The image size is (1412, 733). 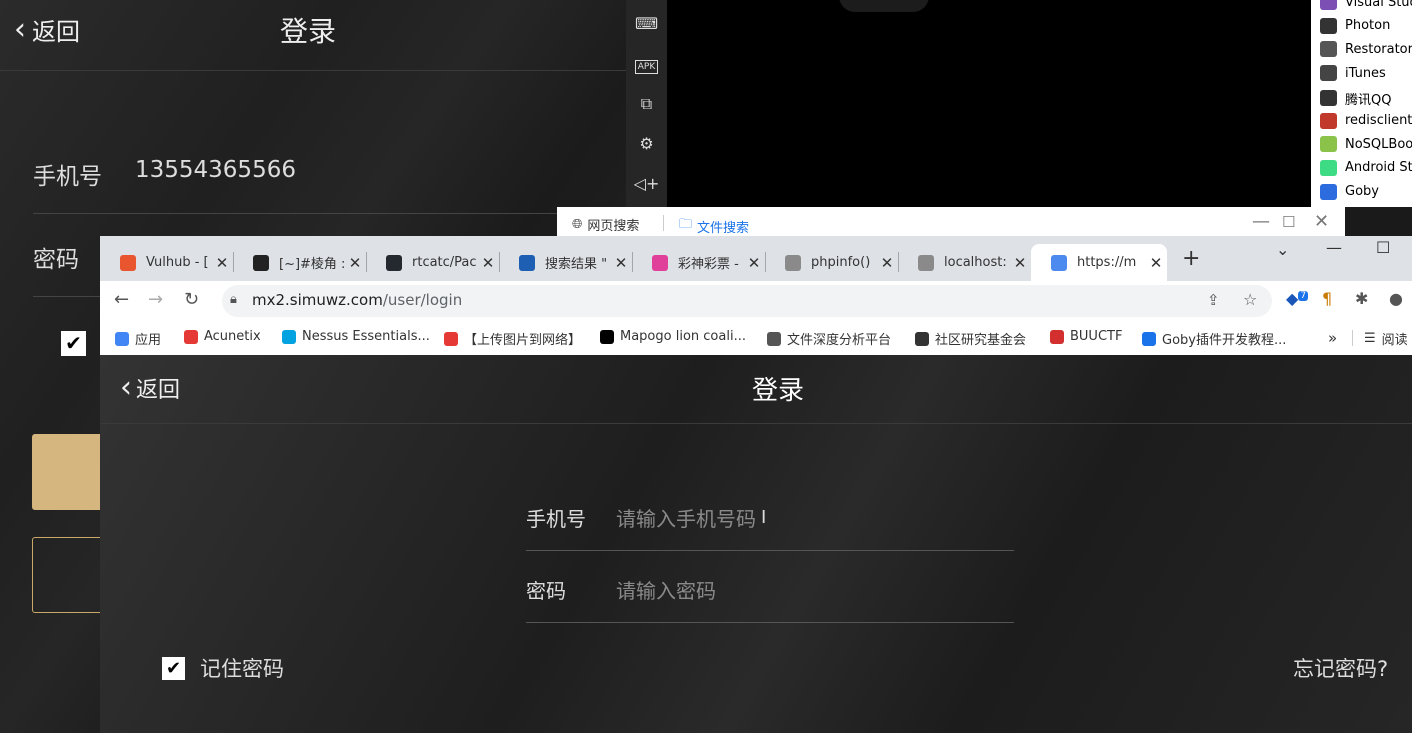 What do you see at coordinates (981, 340) in the screenshot?
I see `bookmark-label: 社区研究基金会` at bounding box center [981, 340].